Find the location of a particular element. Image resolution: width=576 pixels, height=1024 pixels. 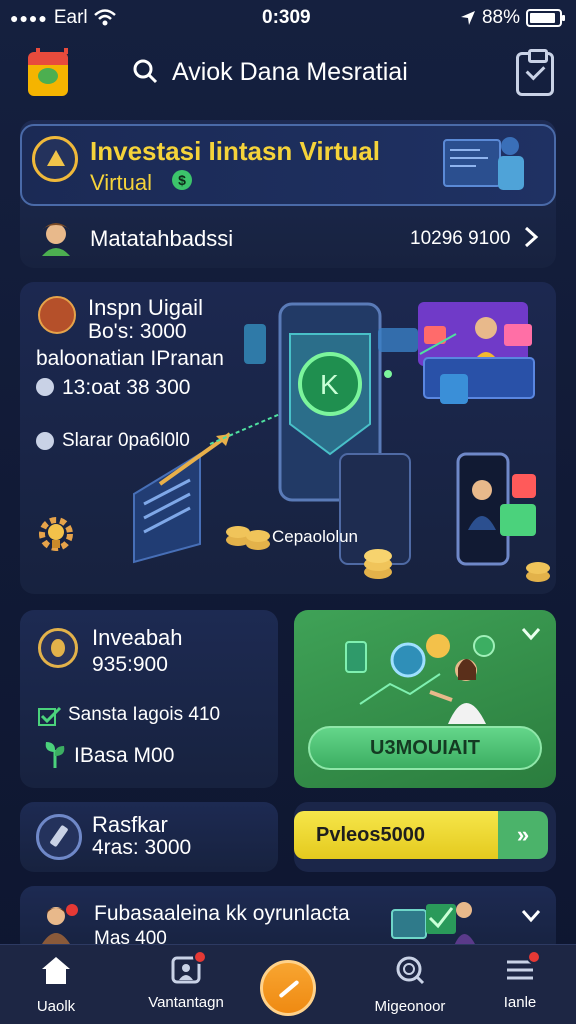

rasfkar-amount: 4ras: 3000 is located at coordinates (142, 847).